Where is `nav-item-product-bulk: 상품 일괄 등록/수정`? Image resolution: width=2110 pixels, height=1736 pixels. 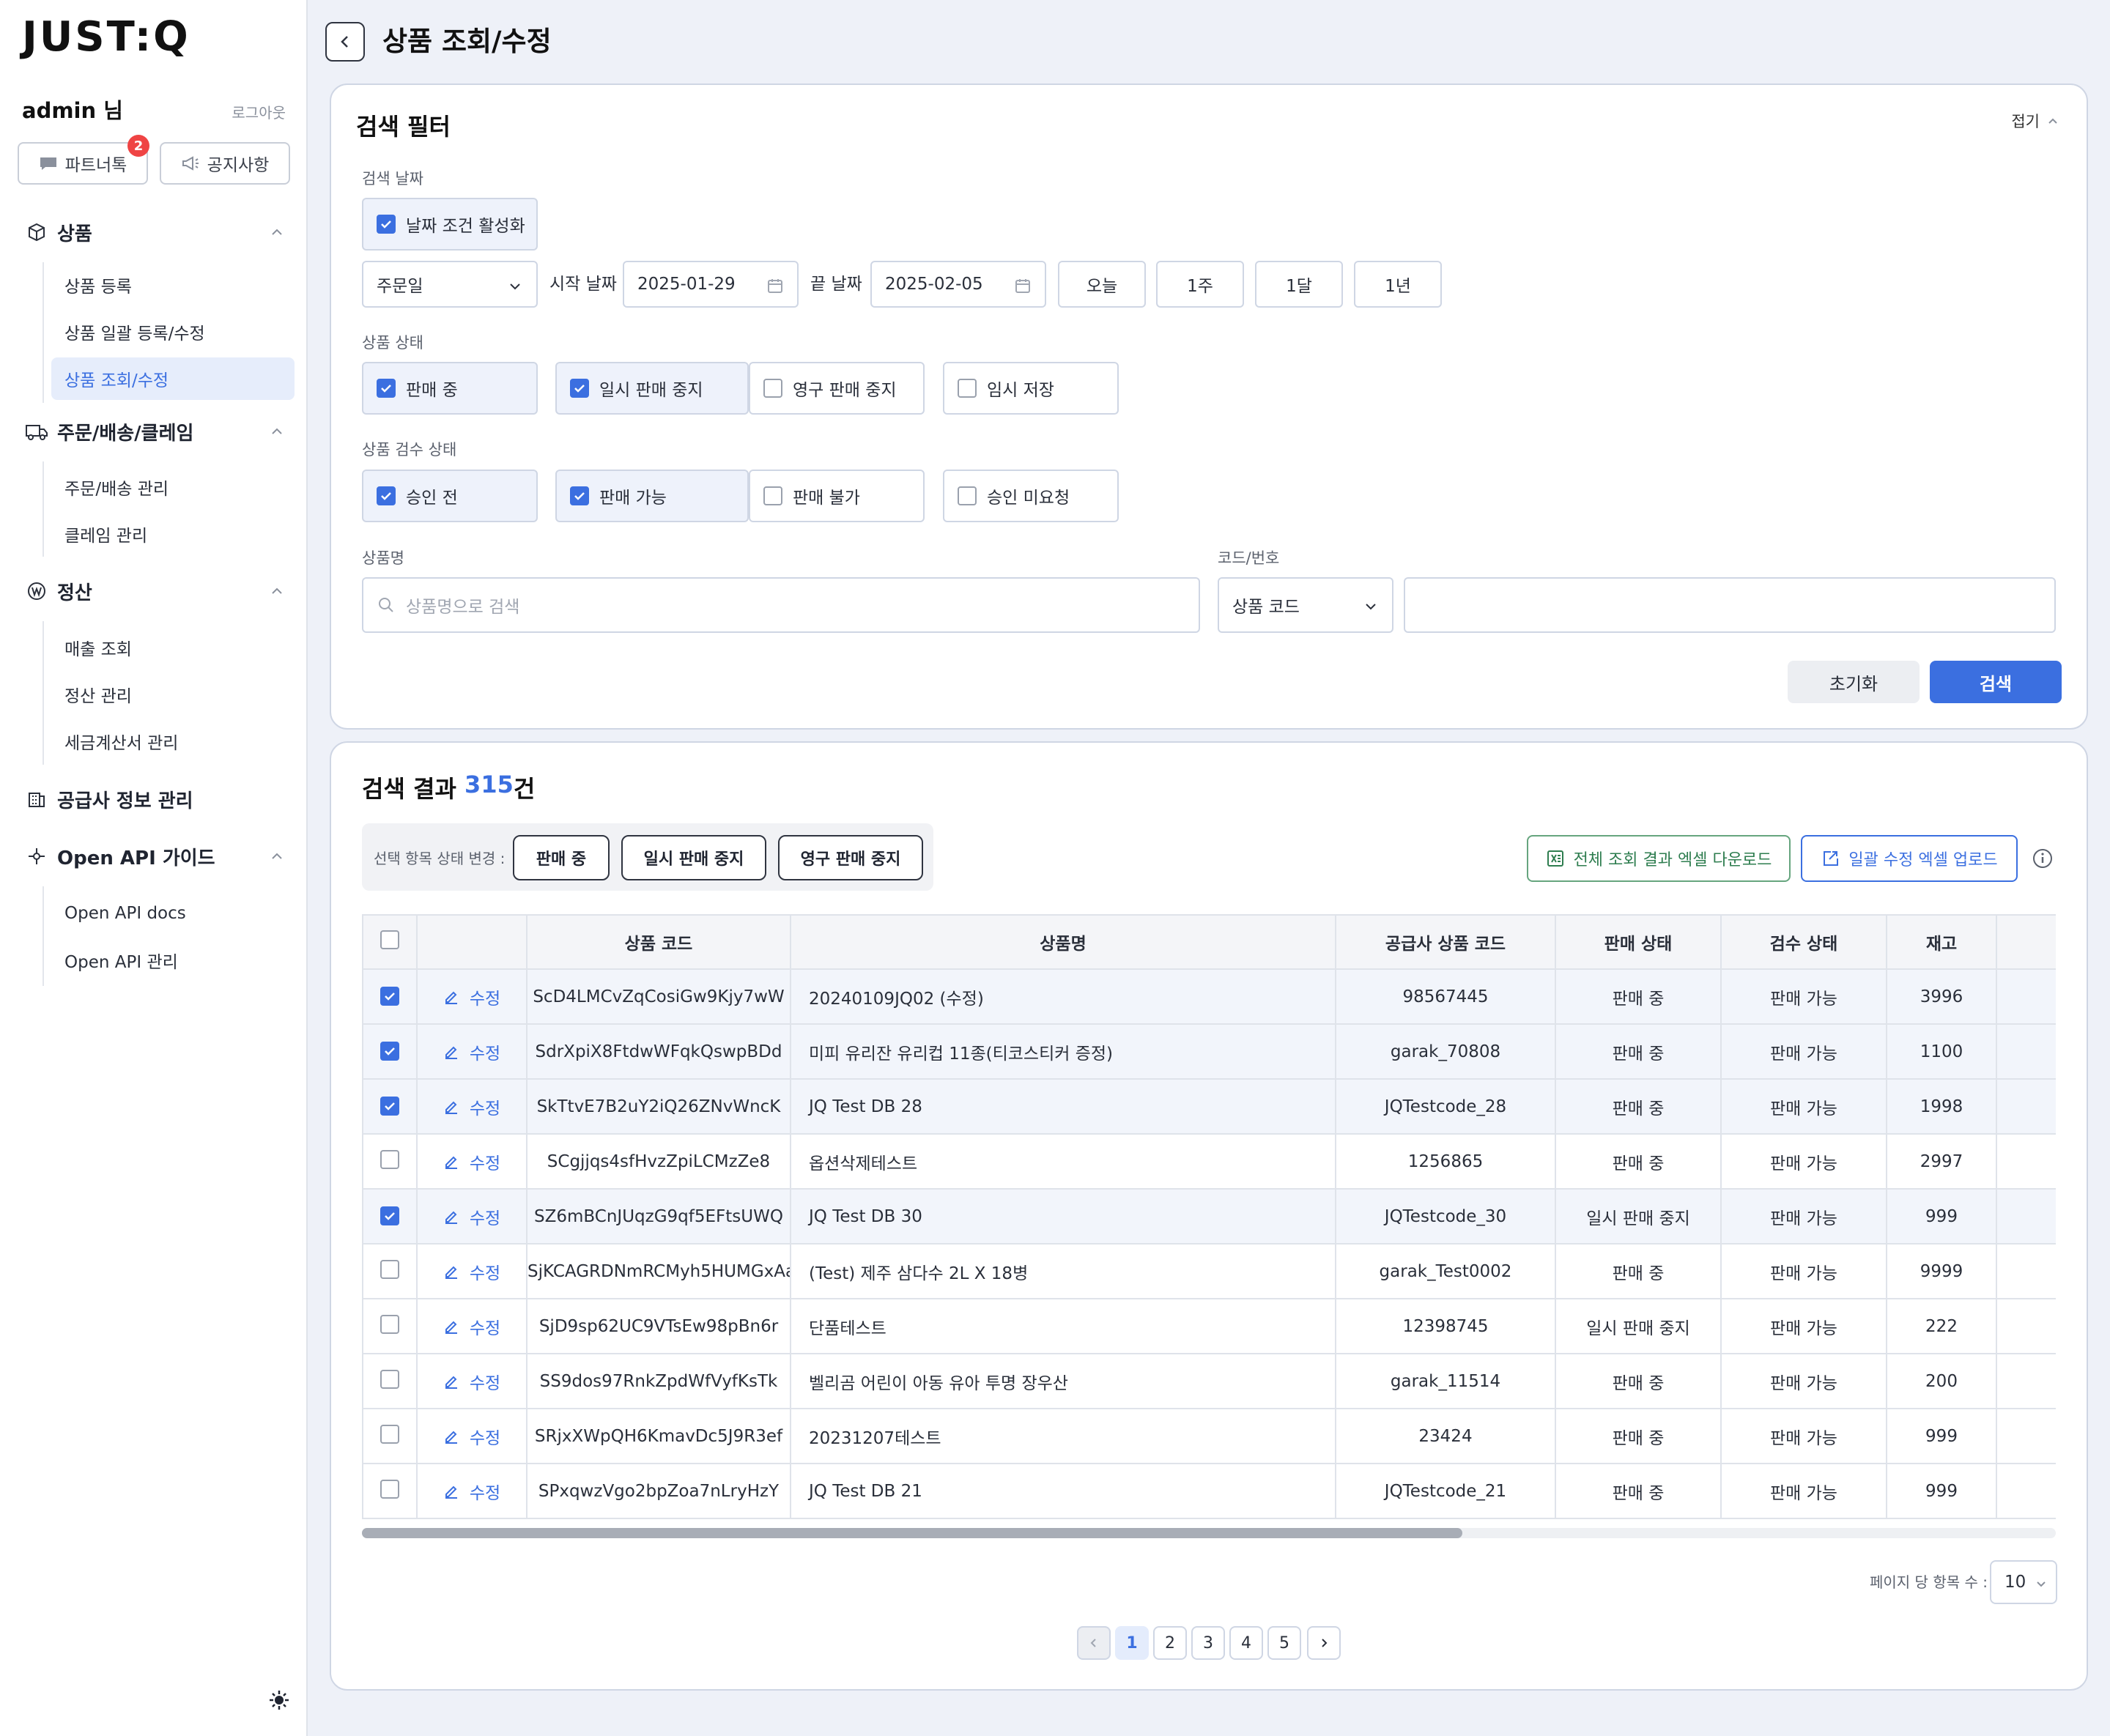
nav-item-product-bulk: 상품 일괄 등록/수정 is located at coordinates (173, 332).